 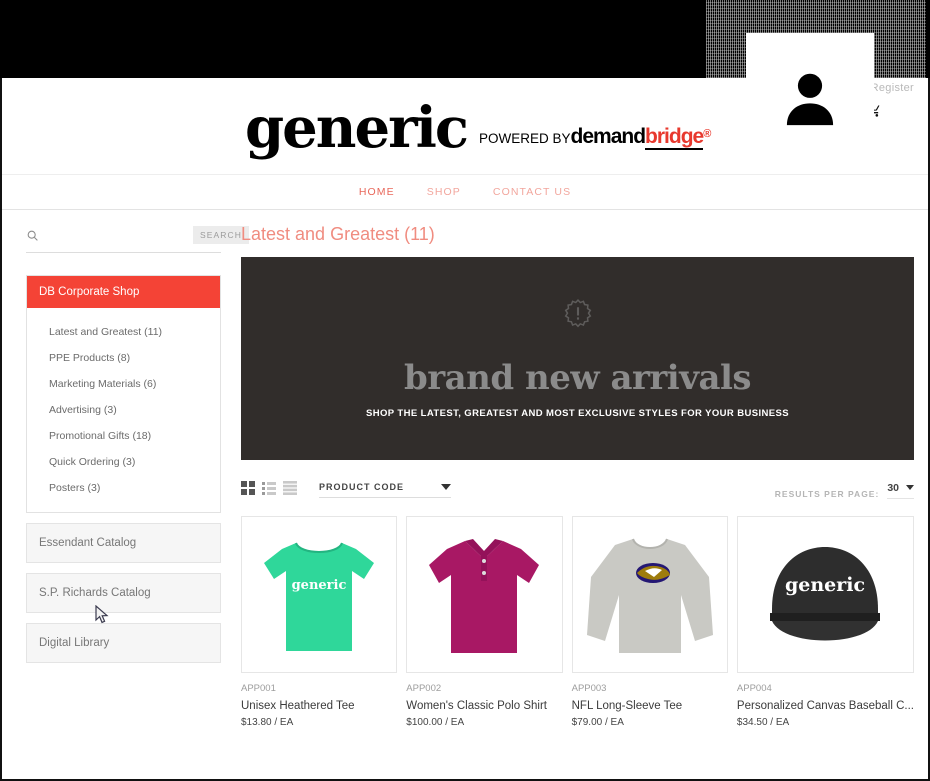 I want to click on list-item: Advertising (3), so click(x=123, y=409).